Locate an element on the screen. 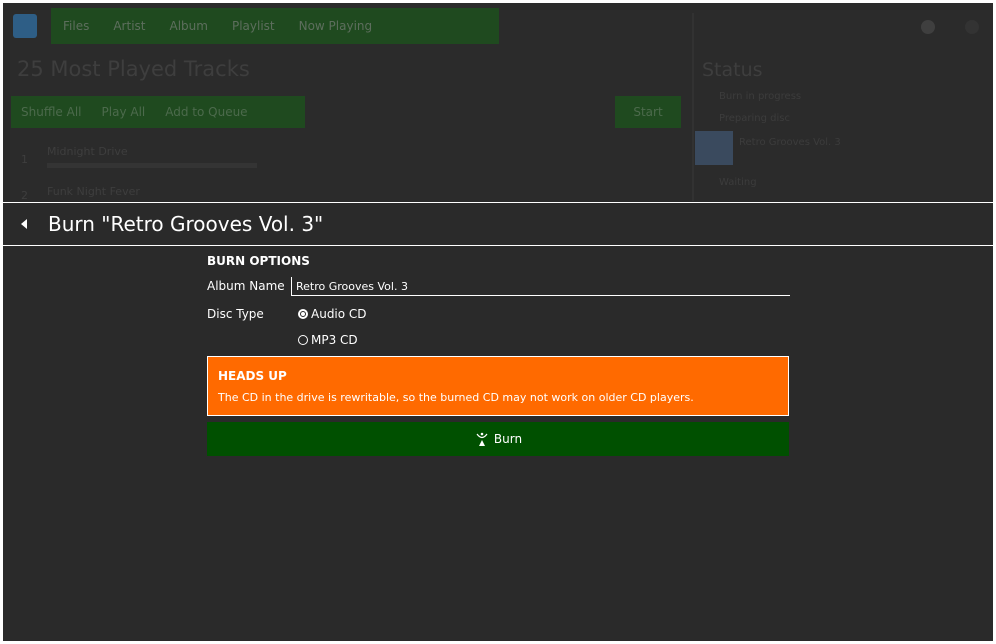 This screenshot has height=644, width=996. track-title: Funk Night Fever is located at coordinates (93, 191).